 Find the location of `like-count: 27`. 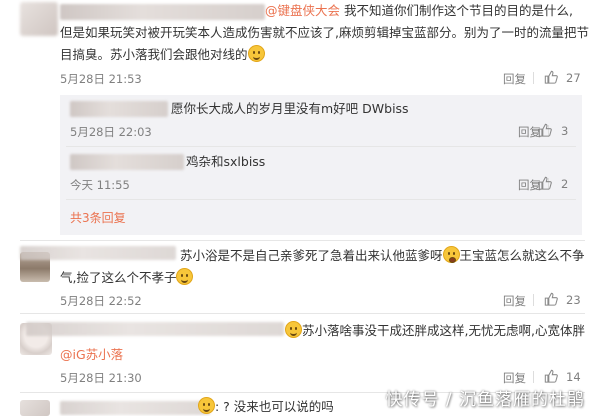

like-count: 27 is located at coordinates (573, 78).